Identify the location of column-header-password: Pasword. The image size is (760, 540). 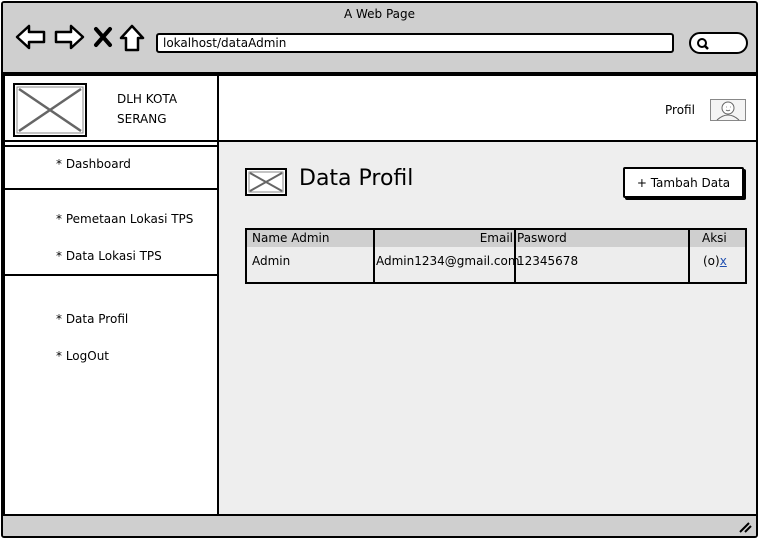
(542, 238).